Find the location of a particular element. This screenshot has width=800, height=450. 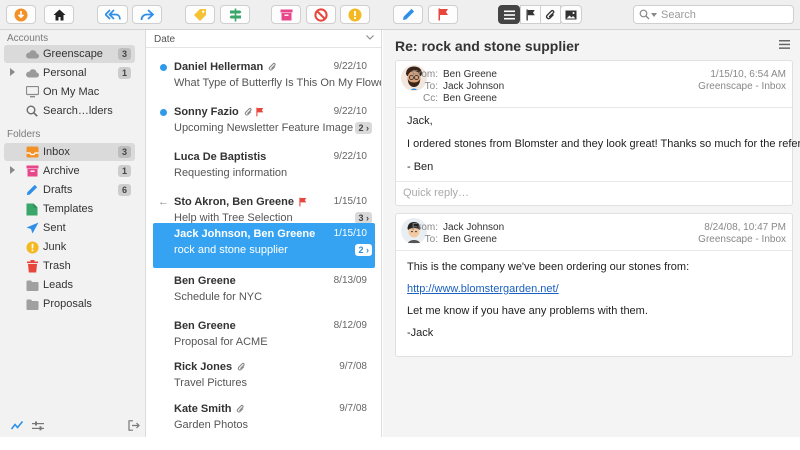

sidebar-item-sent: Sent is located at coordinates (69, 228).